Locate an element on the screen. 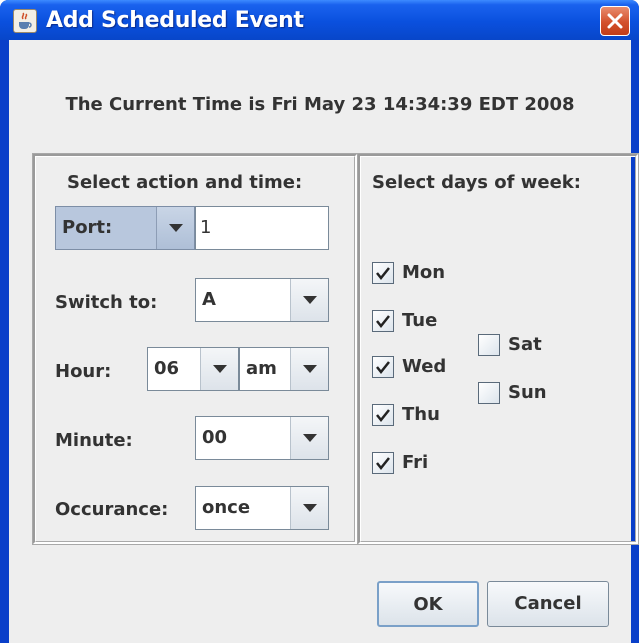 The image size is (639, 643). close-icon is located at coordinates (615, 21).